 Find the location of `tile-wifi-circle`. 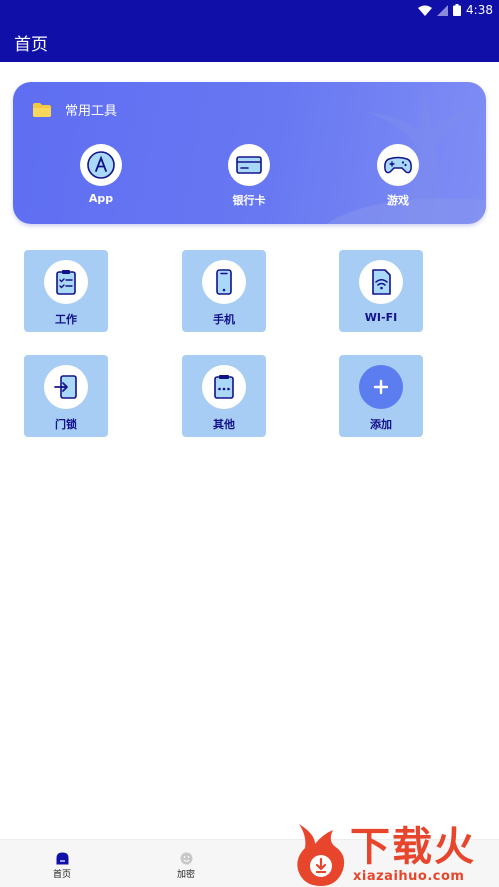

tile-wifi-circle is located at coordinates (381, 282).